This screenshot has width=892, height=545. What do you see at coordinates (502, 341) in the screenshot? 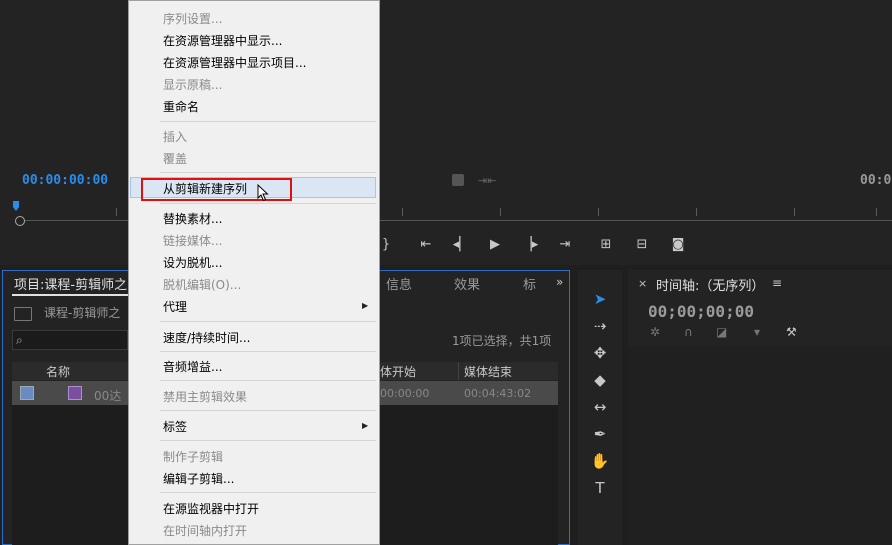
I see `selection-info: 1项已选择，共1项` at bounding box center [502, 341].